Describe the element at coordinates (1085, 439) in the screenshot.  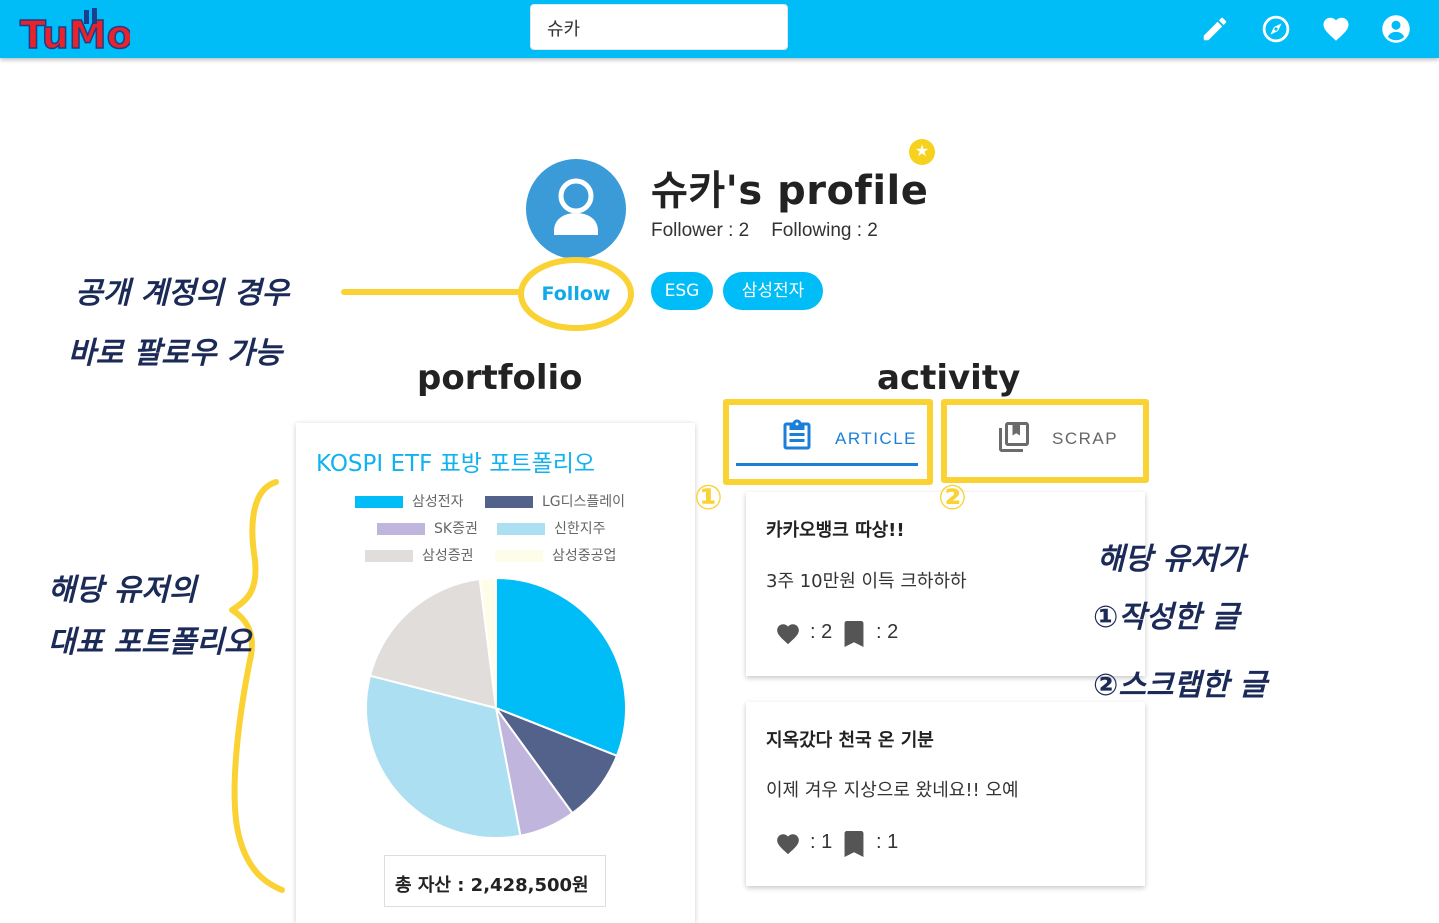
I see `tab-scrap: SCRAP` at that location.